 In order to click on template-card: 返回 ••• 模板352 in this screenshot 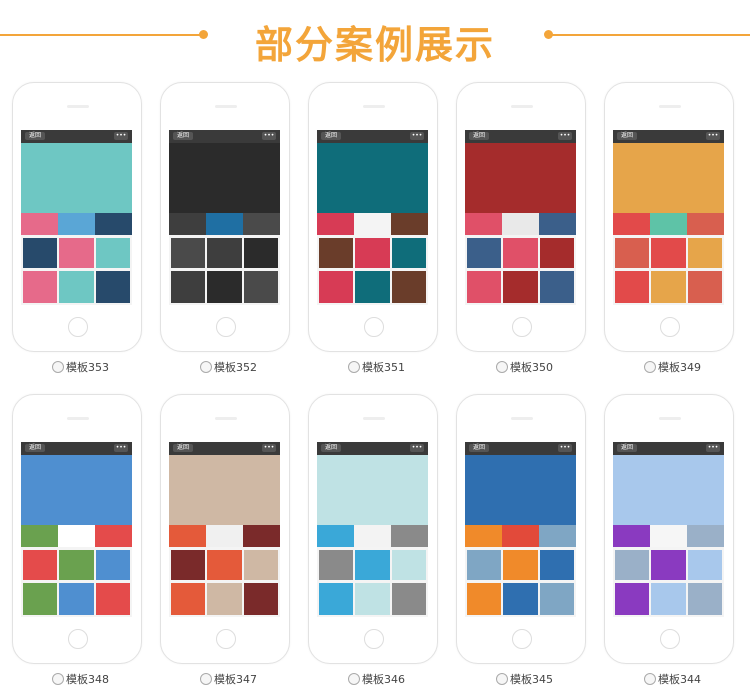, I will do `click(232, 232)`.